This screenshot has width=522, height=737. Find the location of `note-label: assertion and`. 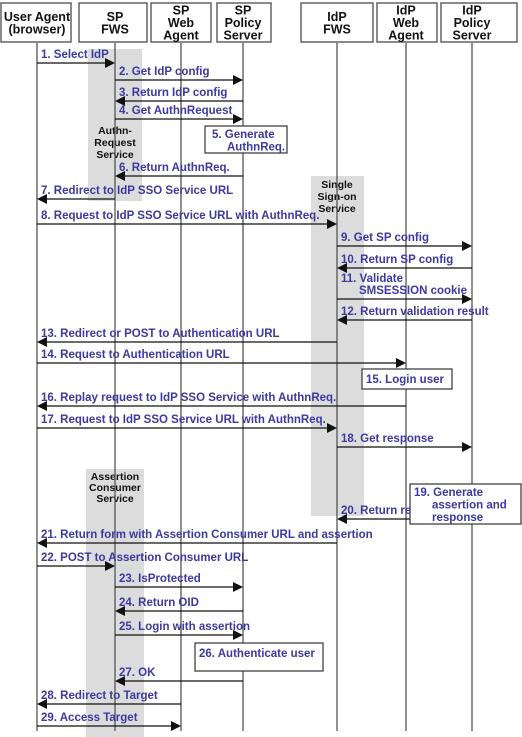

note-label: assertion and is located at coordinates (469, 506).